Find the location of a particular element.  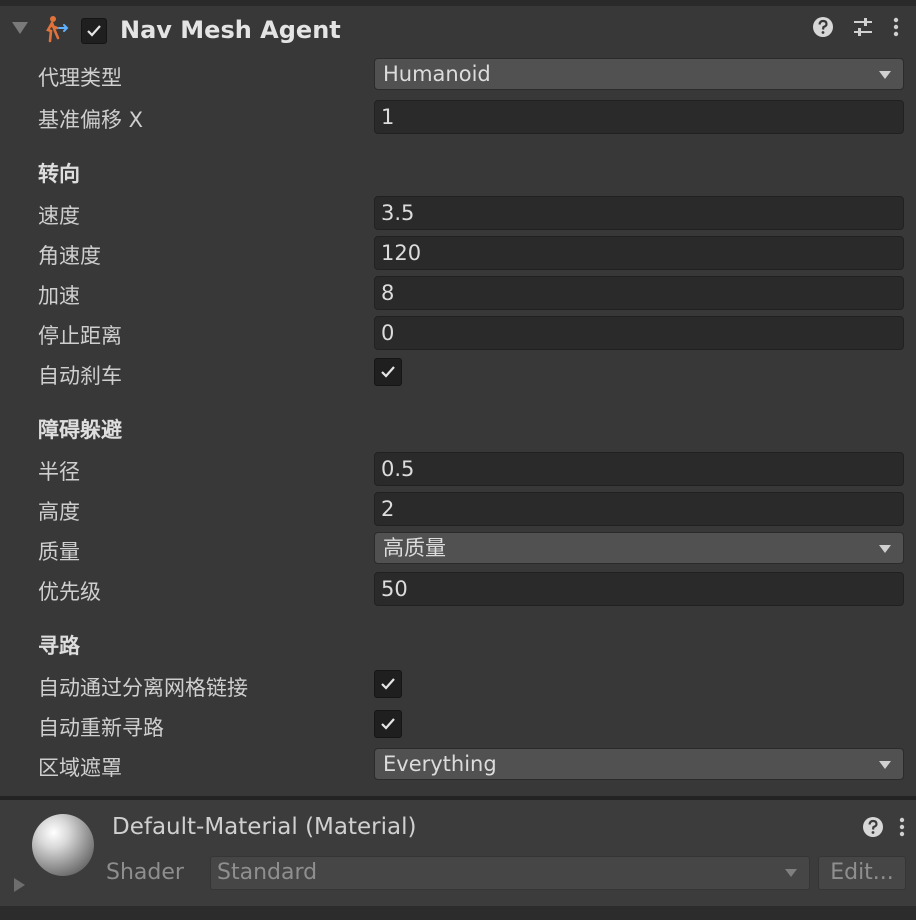

acceleration-label: 加速 is located at coordinates (59, 296).